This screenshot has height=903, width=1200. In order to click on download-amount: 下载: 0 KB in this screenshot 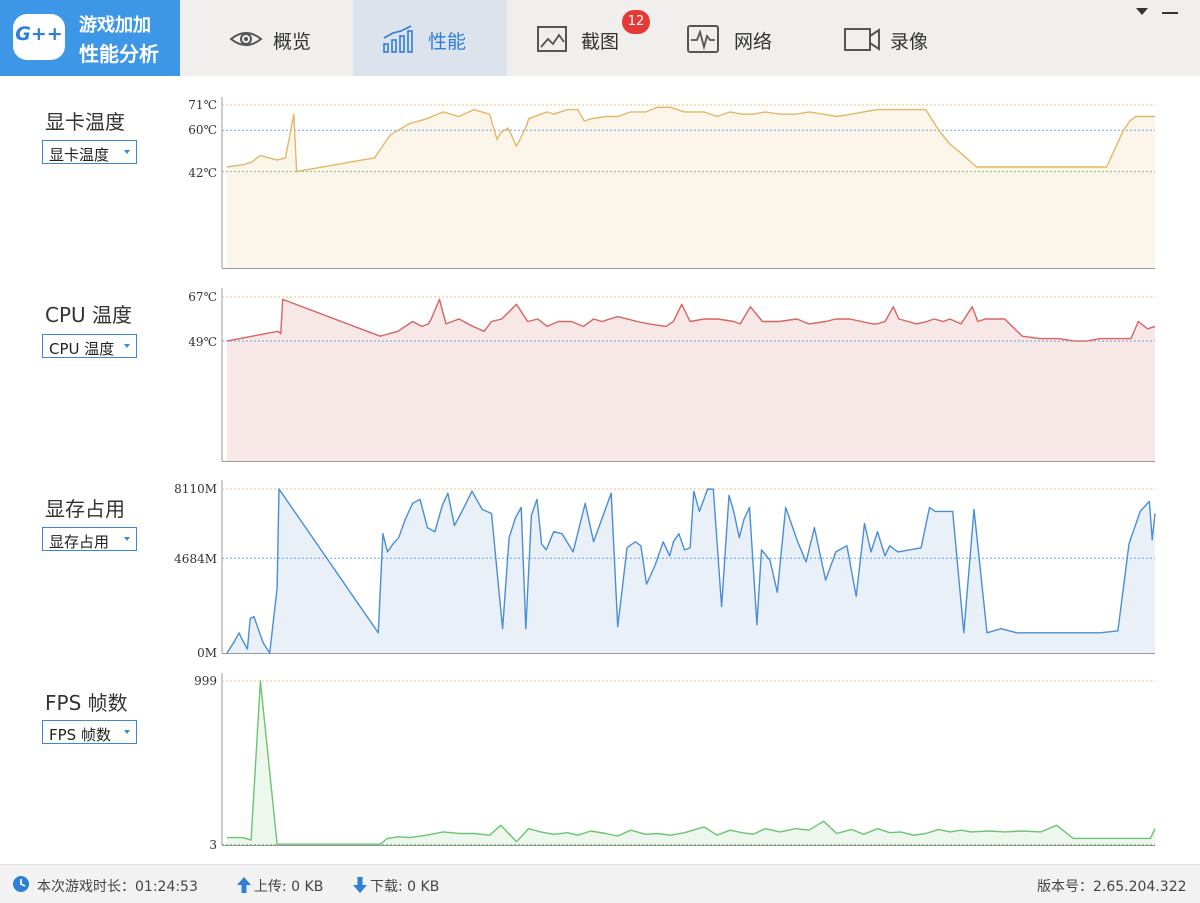, I will do `click(405, 887)`.